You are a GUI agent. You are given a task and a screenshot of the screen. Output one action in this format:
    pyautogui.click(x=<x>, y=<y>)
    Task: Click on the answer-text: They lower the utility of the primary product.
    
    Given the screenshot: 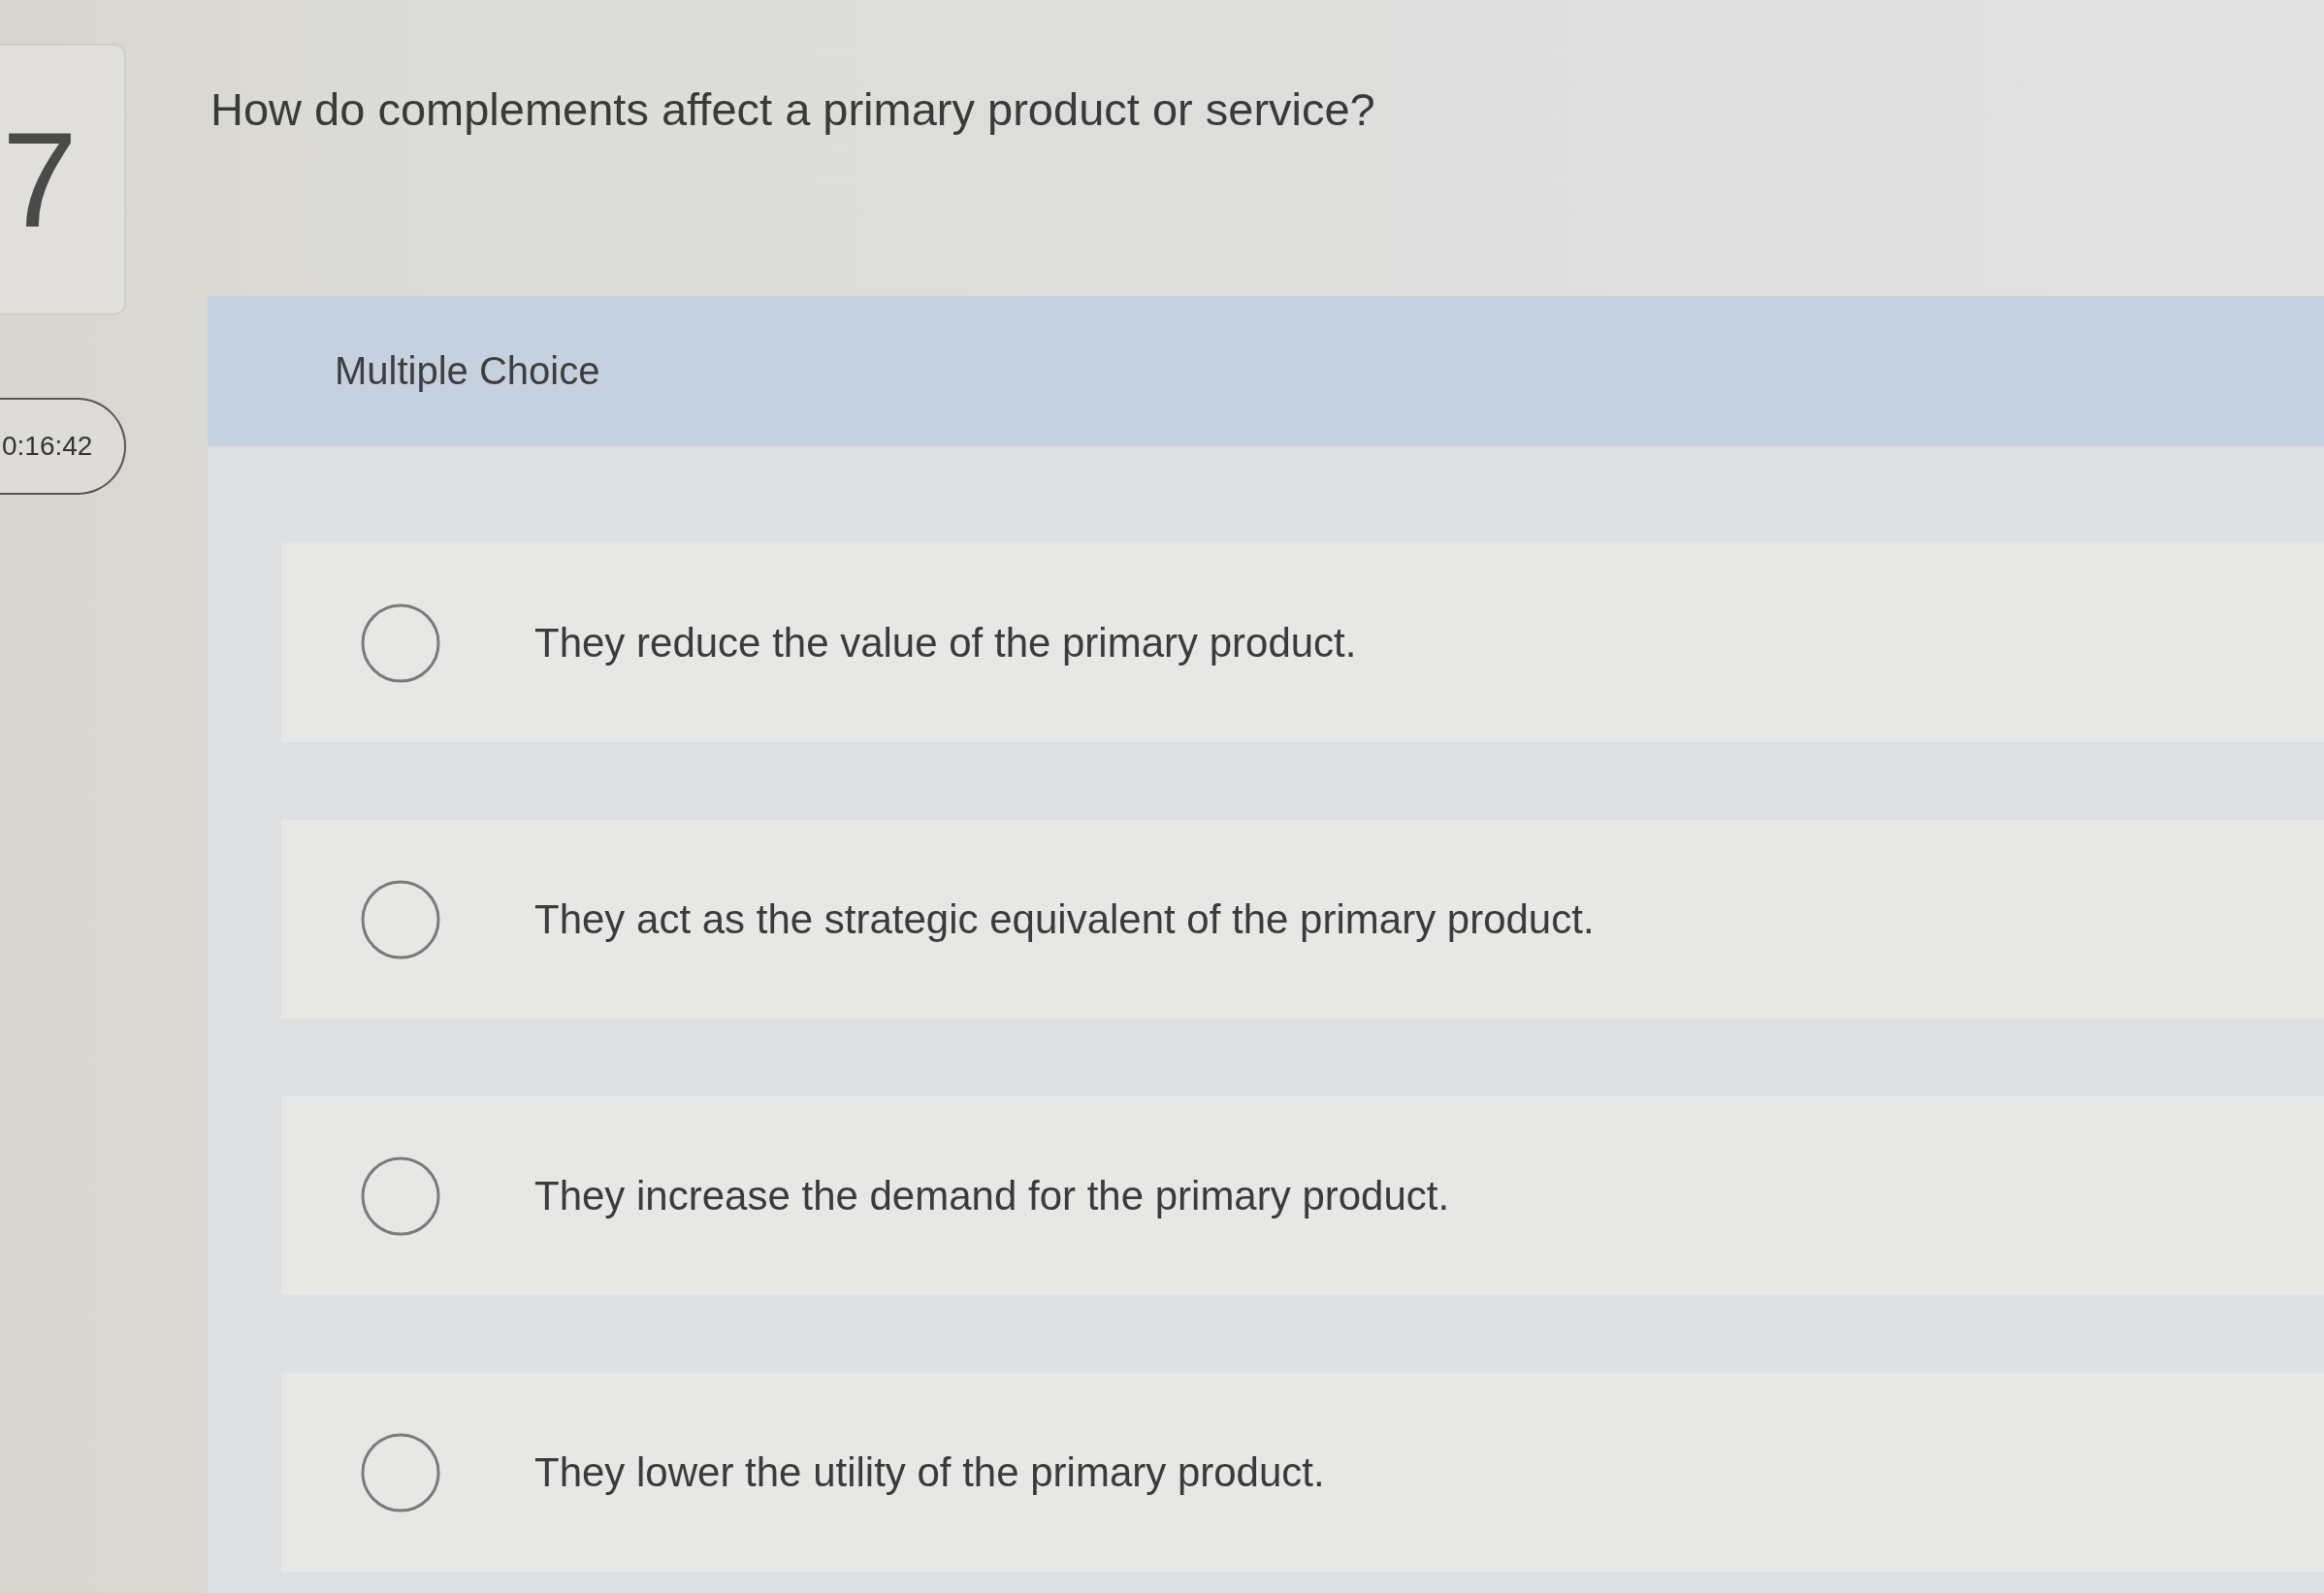 What is the action you would take?
    pyautogui.click(x=929, y=1472)
    